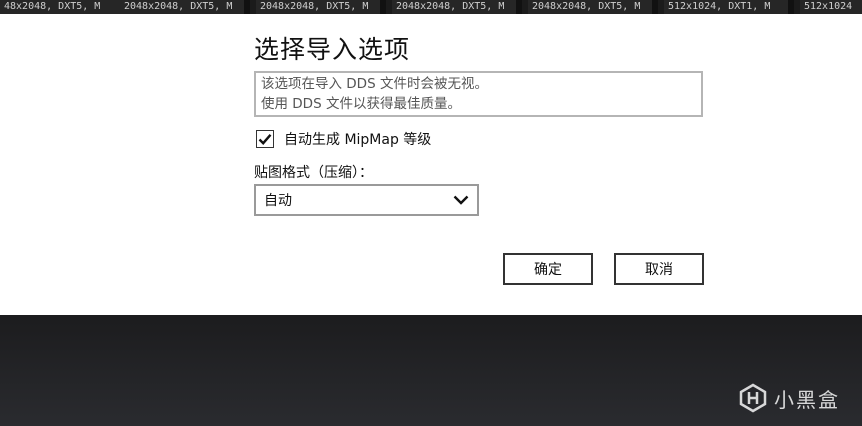 The image size is (862, 426). What do you see at coordinates (807, 399) in the screenshot?
I see `watermark-text: 小黑盒` at bounding box center [807, 399].